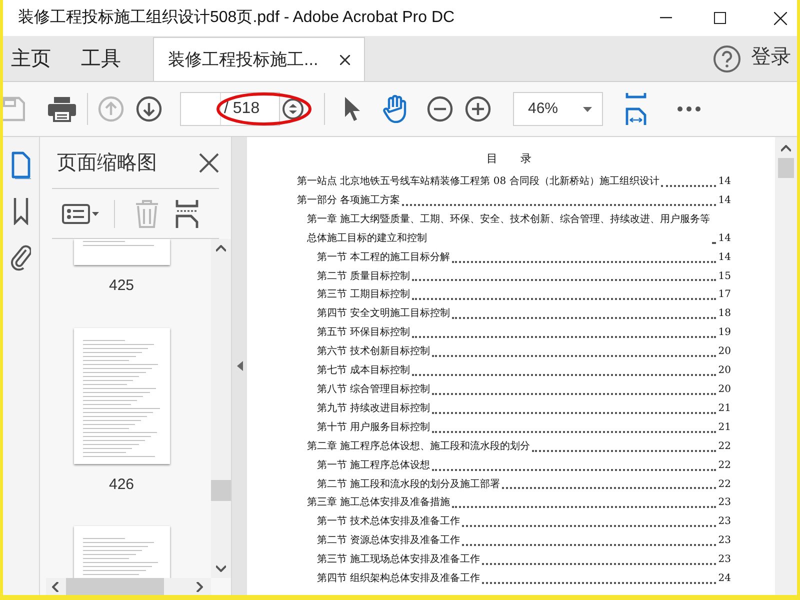 The image size is (800, 600). What do you see at coordinates (395, 109) in the screenshot?
I see `hand-icon` at bounding box center [395, 109].